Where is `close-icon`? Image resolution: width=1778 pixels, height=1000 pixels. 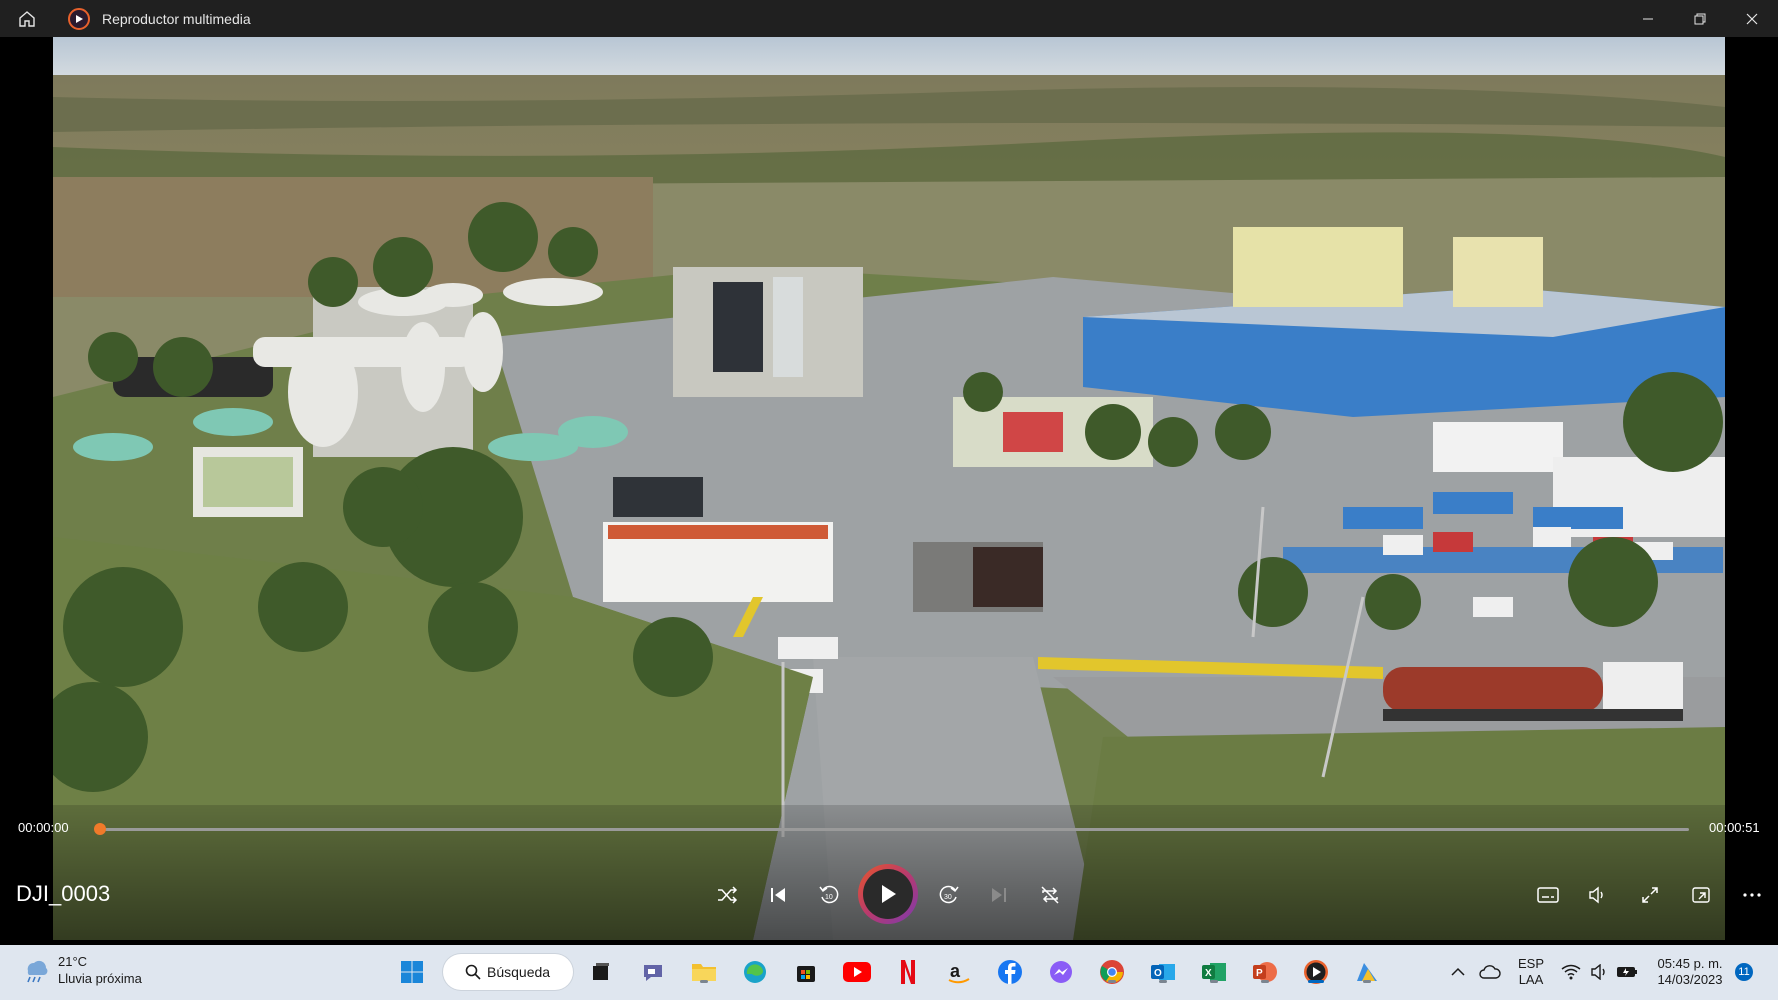 close-icon is located at coordinates (1752, 18).